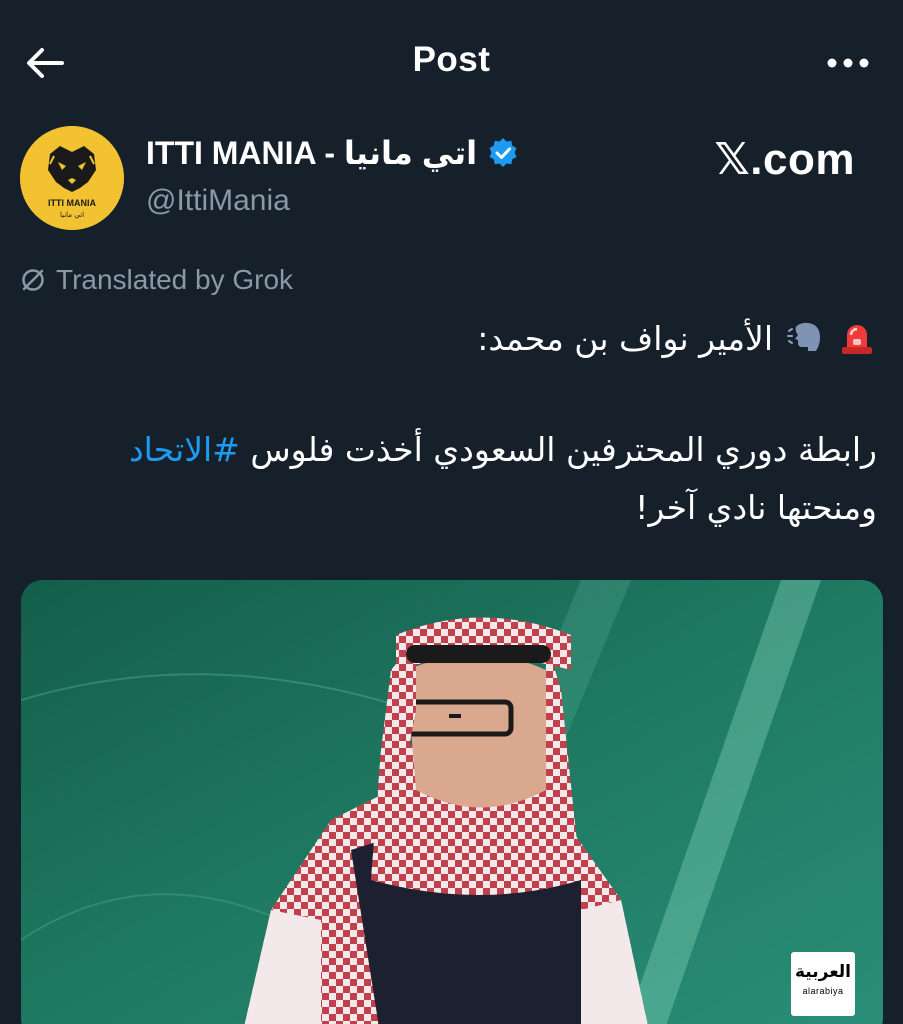  I want to click on author-name-text: ITTI MANIA - اتي مانيا, so click(312, 153).